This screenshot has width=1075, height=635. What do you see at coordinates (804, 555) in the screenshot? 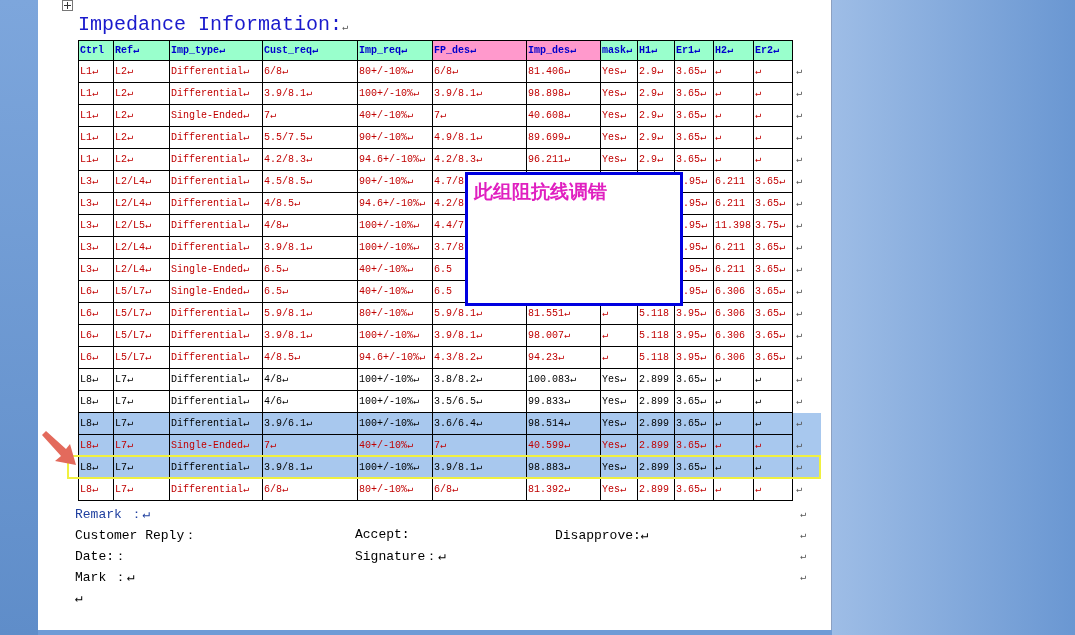
I see `paragraph-mark: ↵` at bounding box center [804, 555].